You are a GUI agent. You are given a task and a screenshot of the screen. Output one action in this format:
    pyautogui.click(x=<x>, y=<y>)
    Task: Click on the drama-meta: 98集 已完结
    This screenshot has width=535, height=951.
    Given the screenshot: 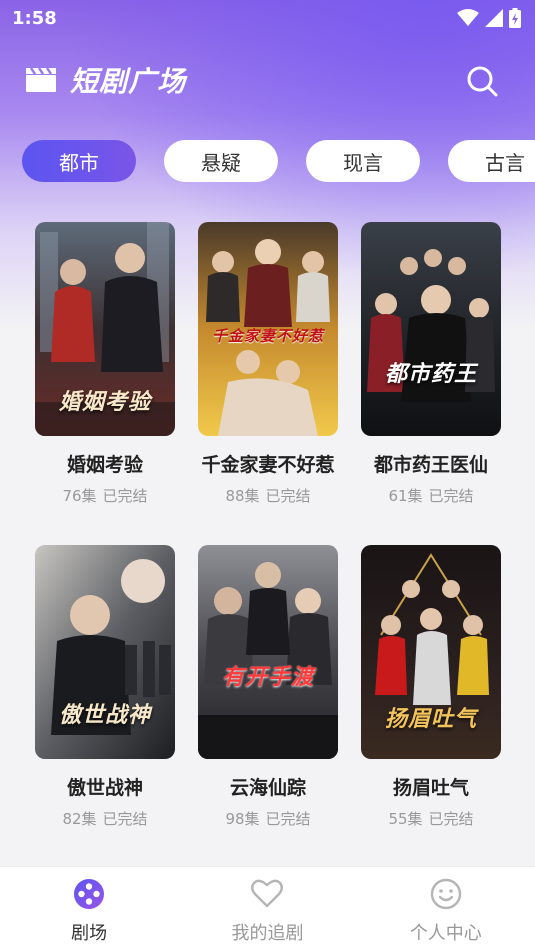 What is the action you would take?
    pyautogui.click(x=268, y=818)
    